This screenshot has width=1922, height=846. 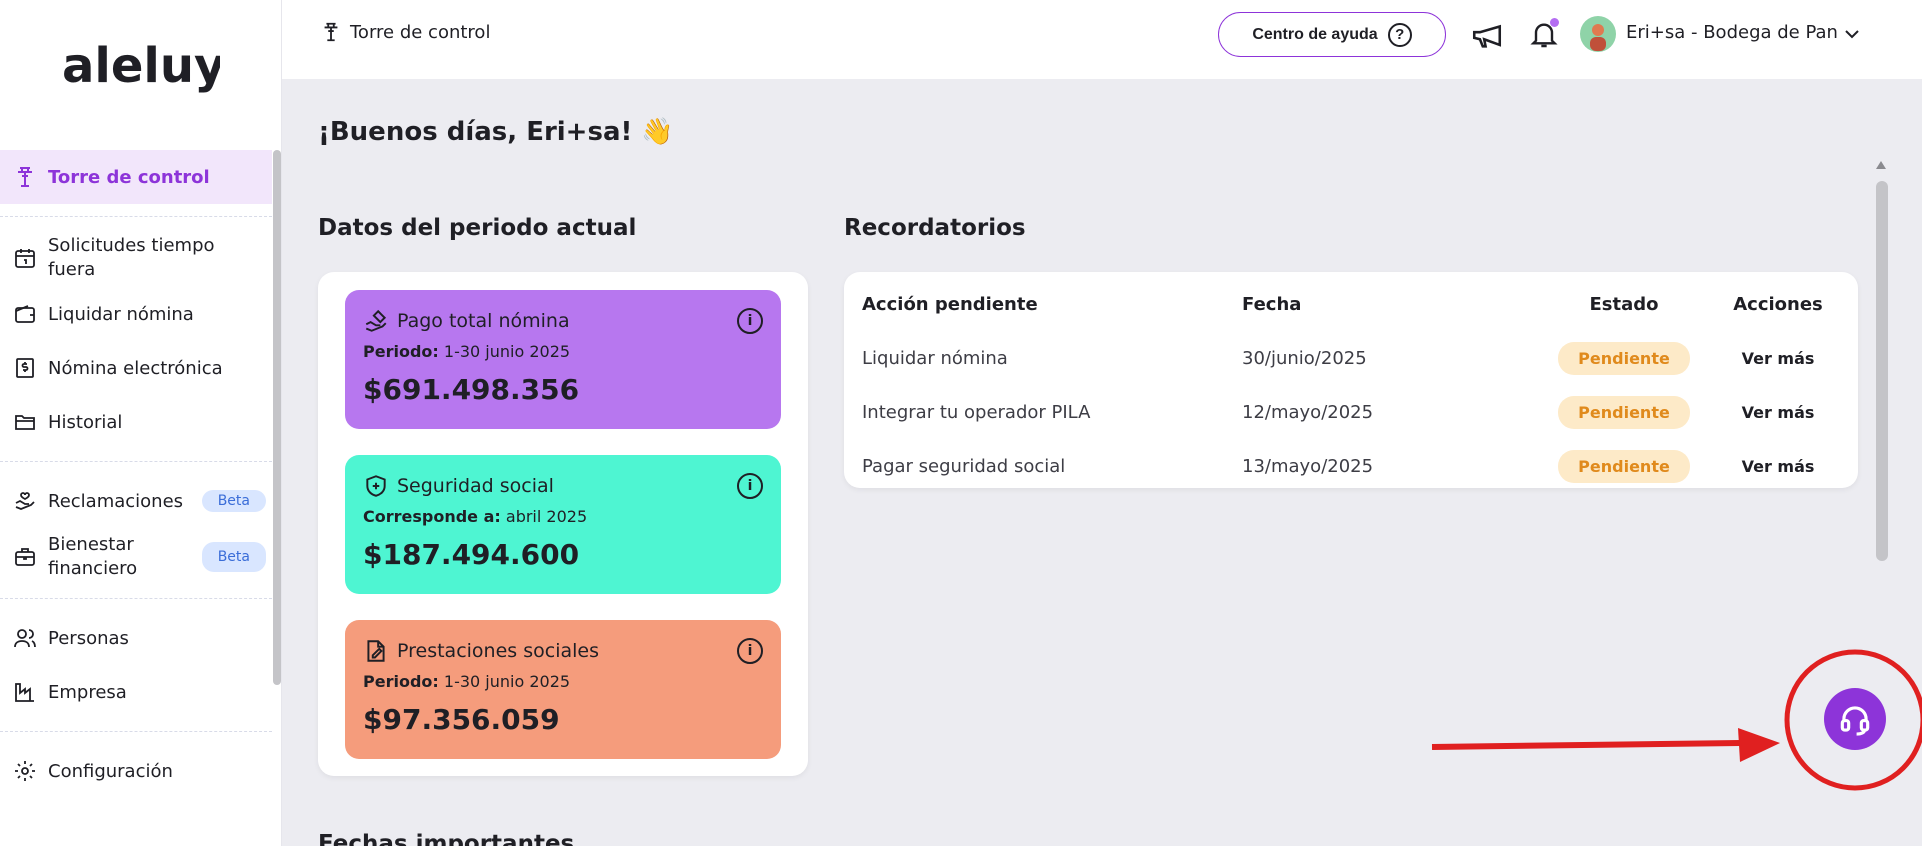 What do you see at coordinates (1487, 35) in the screenshot?
I see `megaphone-icon` at bounding box center [1487, 35].